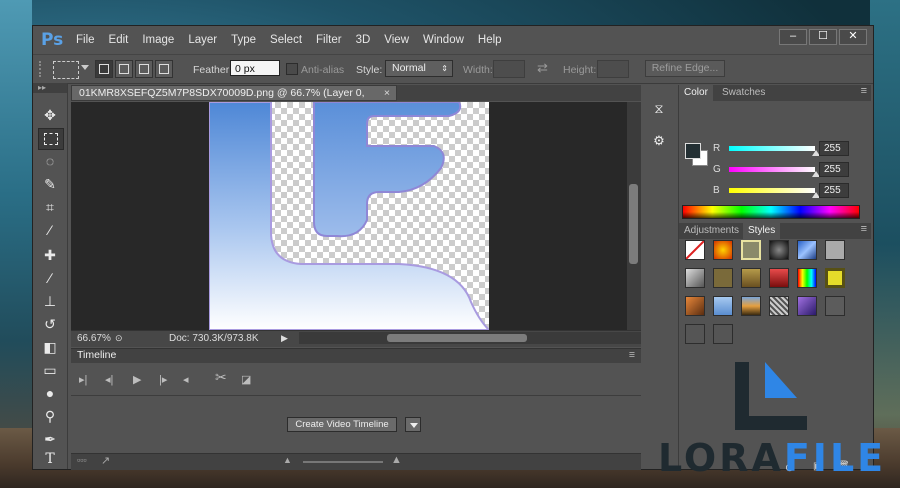  What do you see at coordinates (104, 69) in the screenshot?
I see `new-selection-button` at bounding box center [104, 69].